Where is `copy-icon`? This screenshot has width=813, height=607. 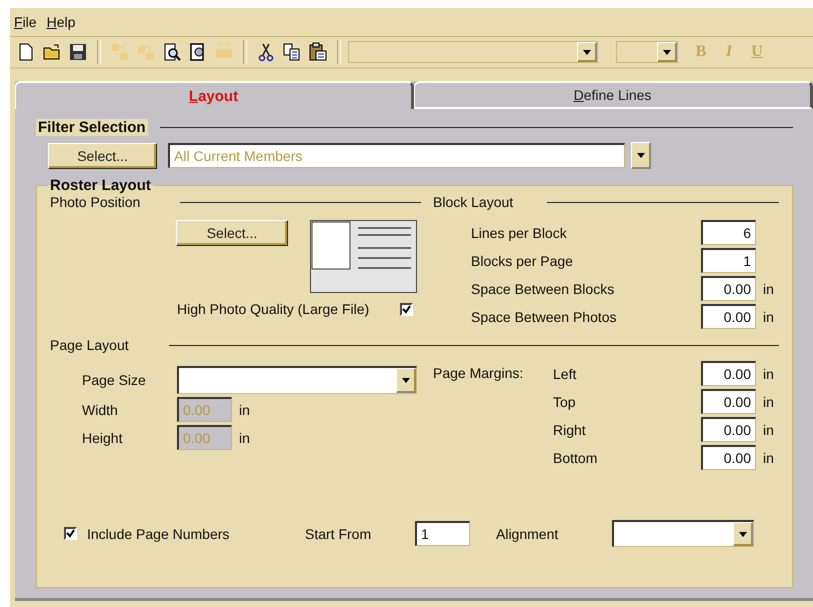 copy-icon is located at coordinates (292, 52).